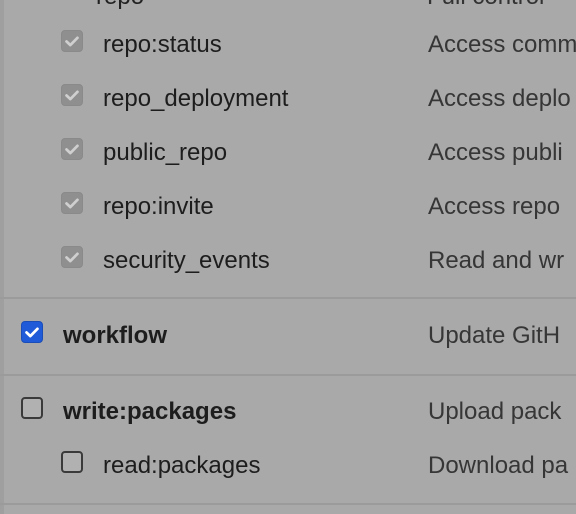 The height and width of the screenshot is (514, 576). Describe the element at coordinates (288, 153) in the screenshot. I see `scope-row-public-repo: public_repo Access publi` at that location.